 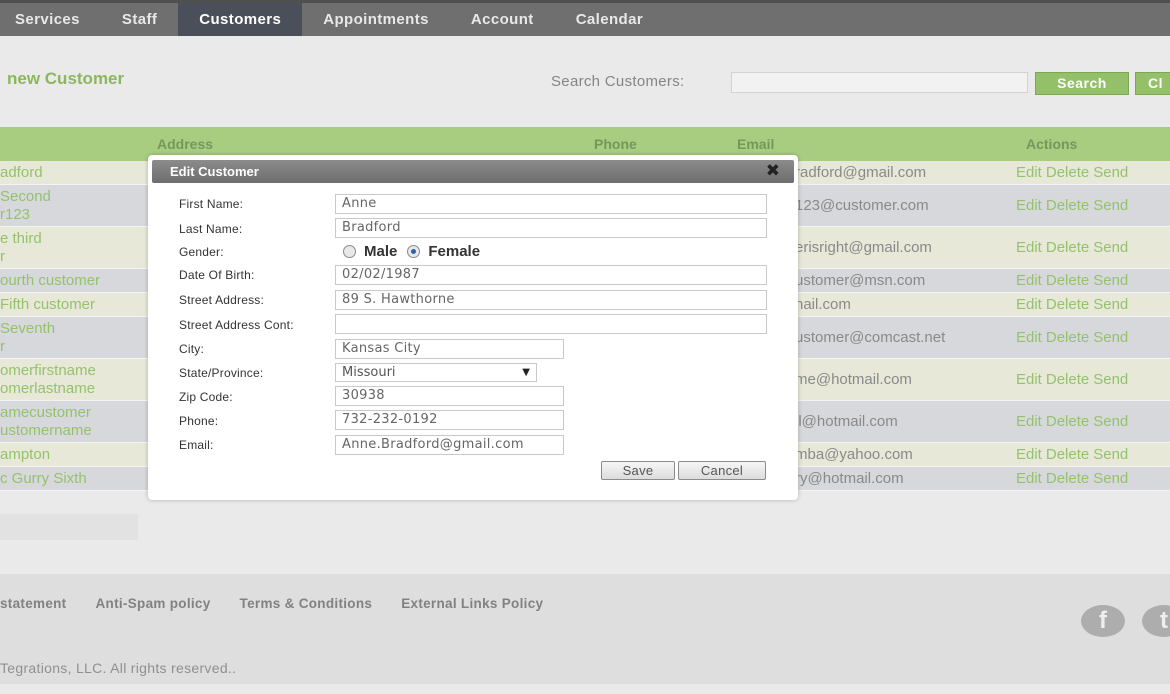 What do you see at coordinates (722, 470) in the screenshot?
I see `cancel-button: Cancel` at bounding box center [722, 470].